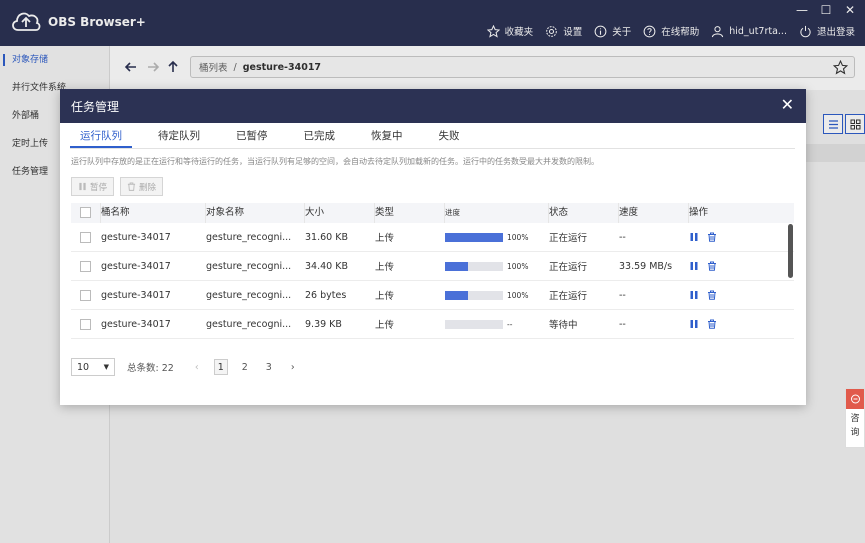 The width and height of the screenshot is (865, 543). I want to click on pause-button: 暂停, so click(93, 186).